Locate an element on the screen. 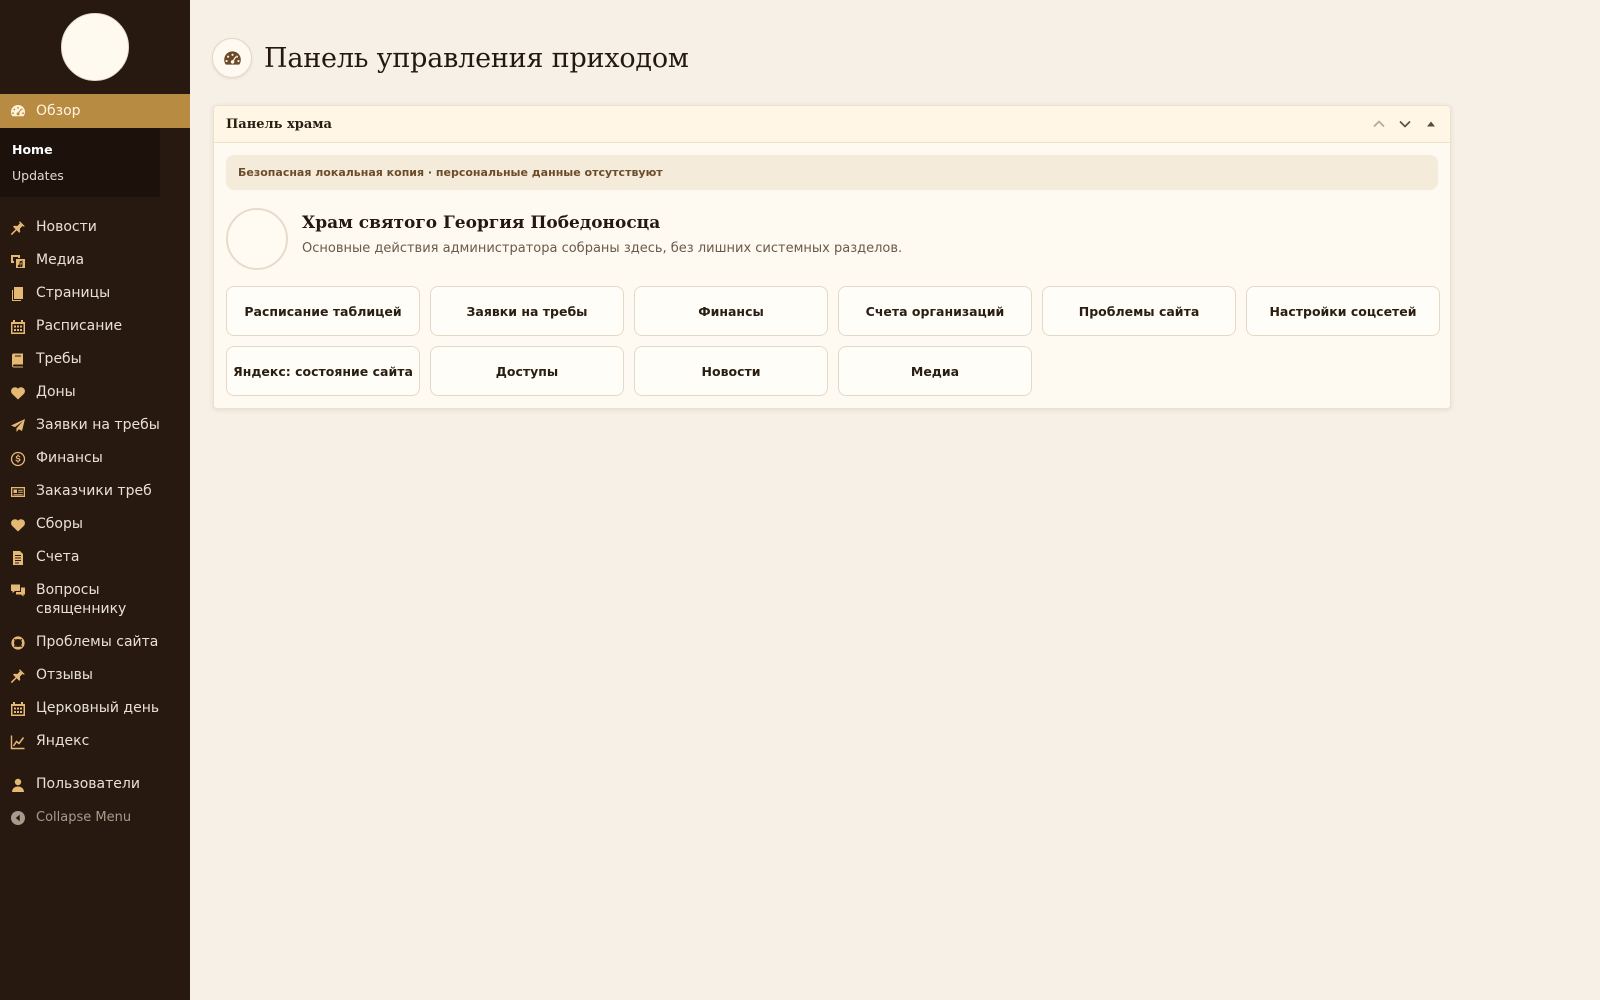  sidebar-item-label: Collapse Menu is located at coordinates (84, 817).